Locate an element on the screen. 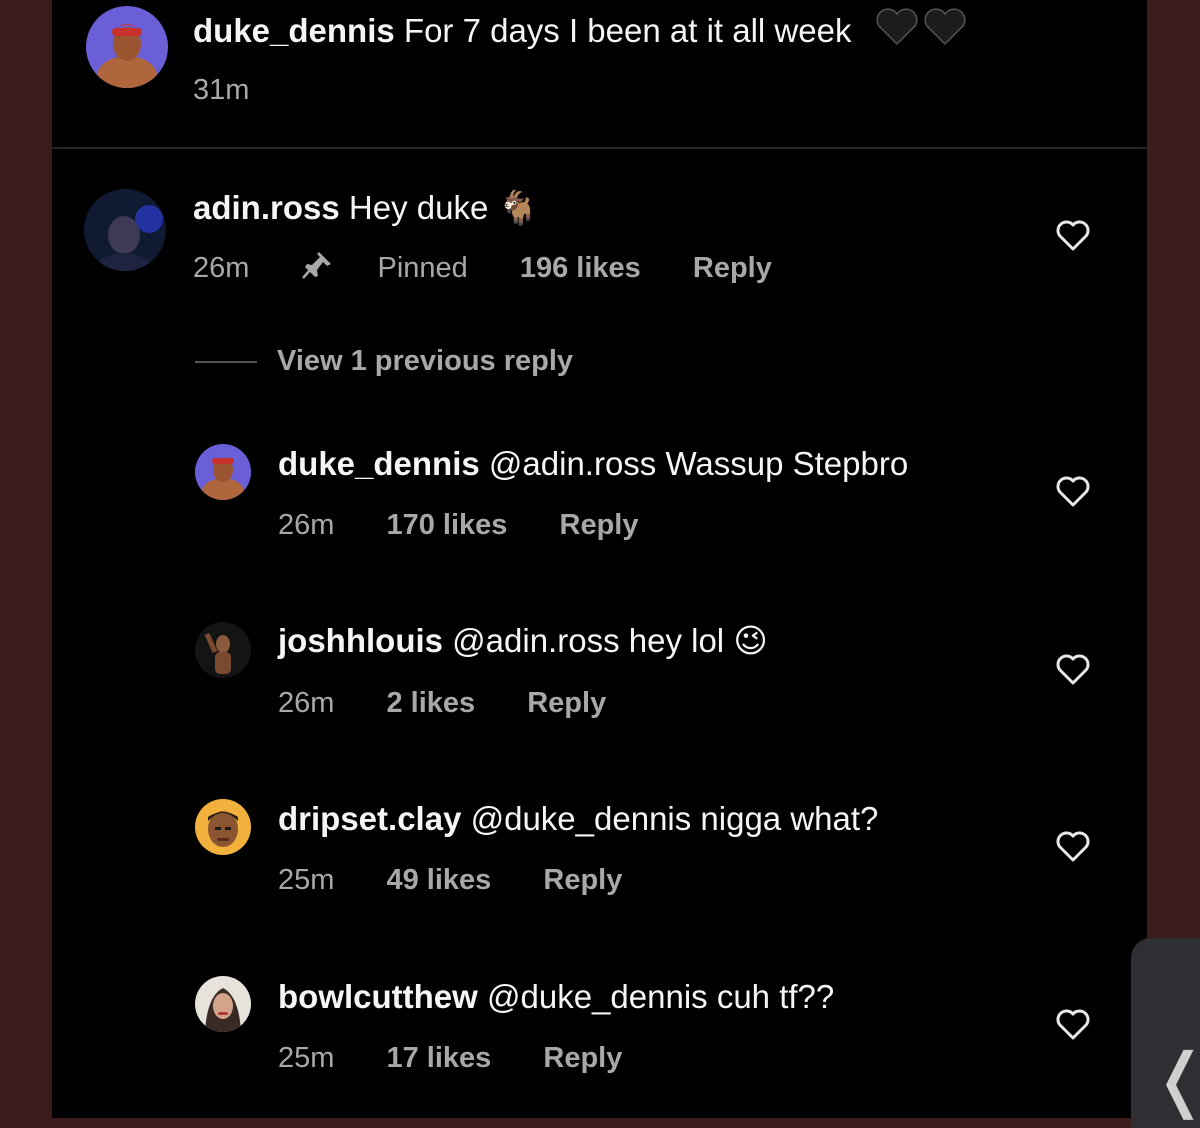 This screenshot has width=1200, height=1128. chevron-left-icon: ❬ is located at coordinates (1175, 1079).